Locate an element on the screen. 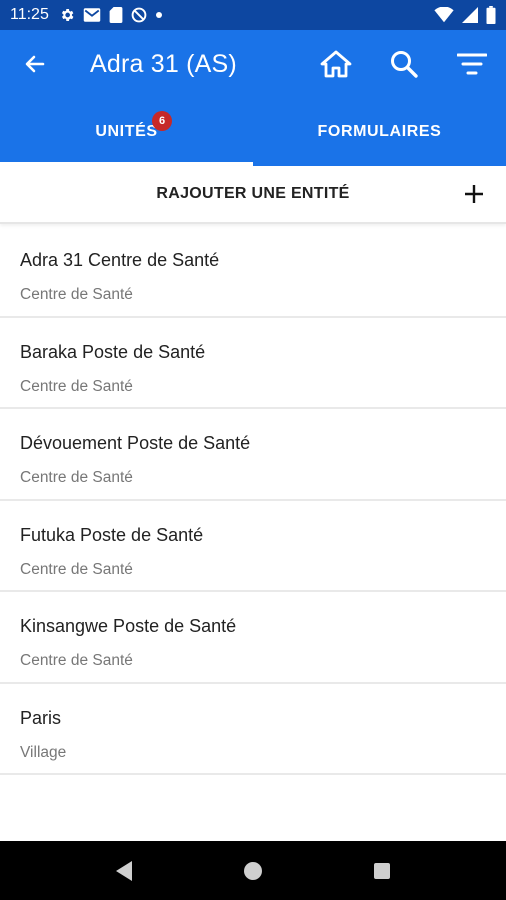  entity-name: Baraka Poste de Santé is located at coordinates (113, 351).